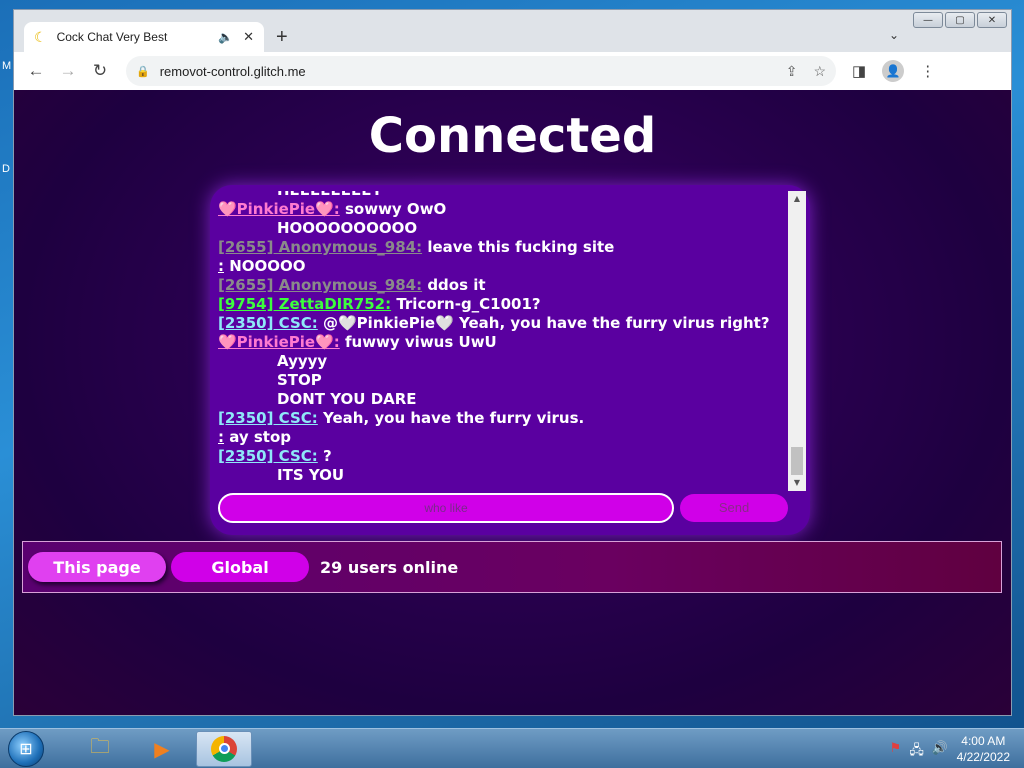 The image size is (1024, 768). I want to click on taskbar-explorer: 🗀, so click(100, 749).